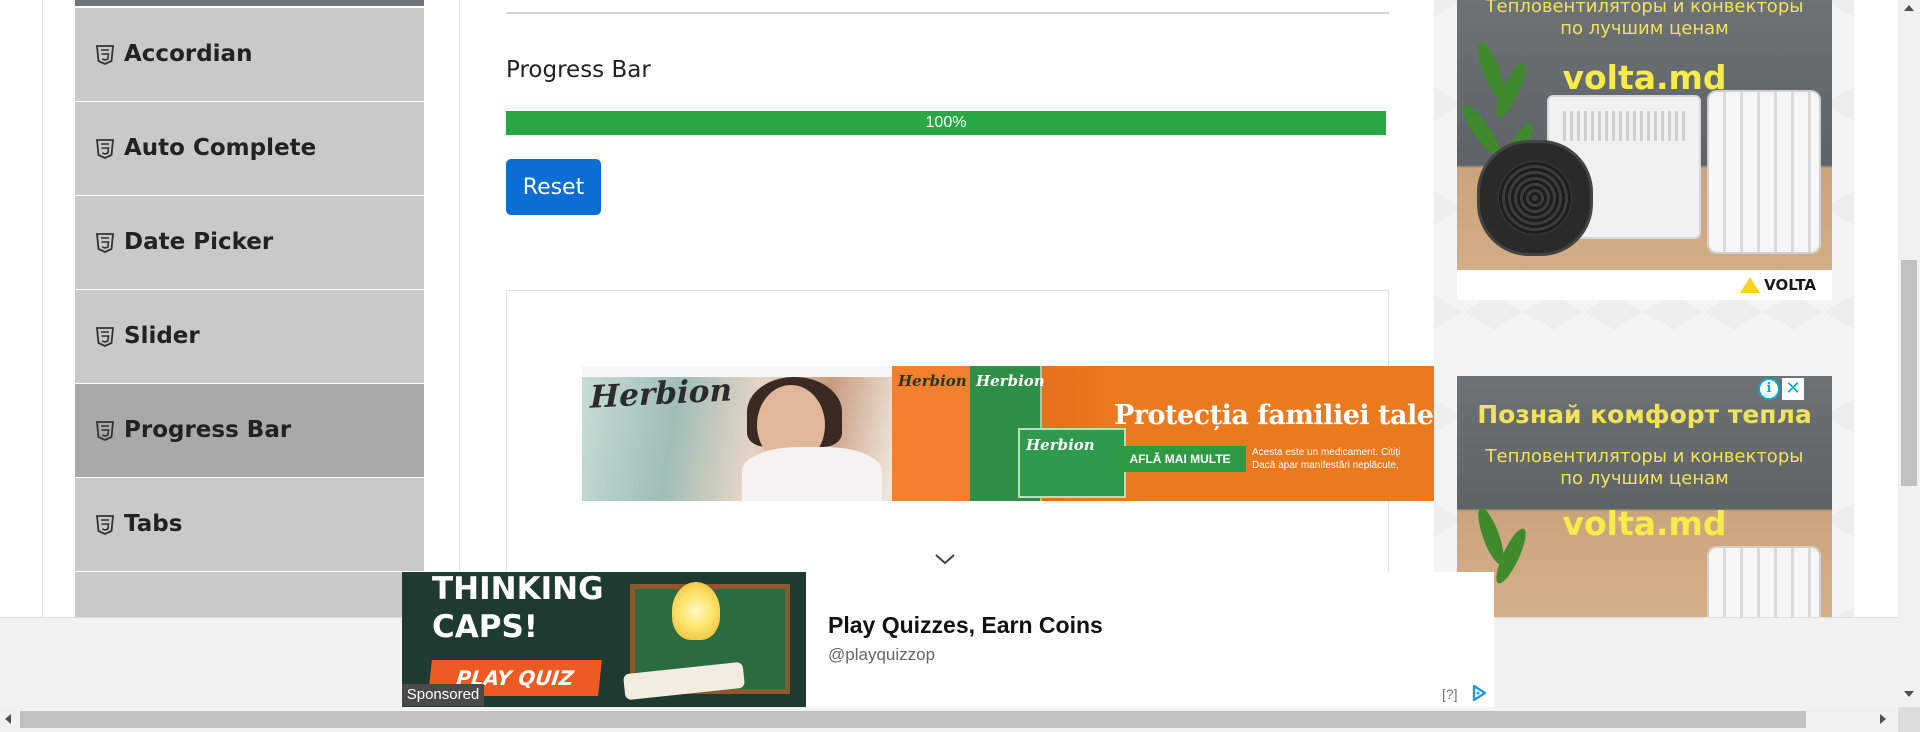 This screenshot has height=732, width=1920. What do you see at coordinates (1909, 694) in the screenshot?
I see `scroll-down-arrow-icon` at bounding box center [1909, 694].